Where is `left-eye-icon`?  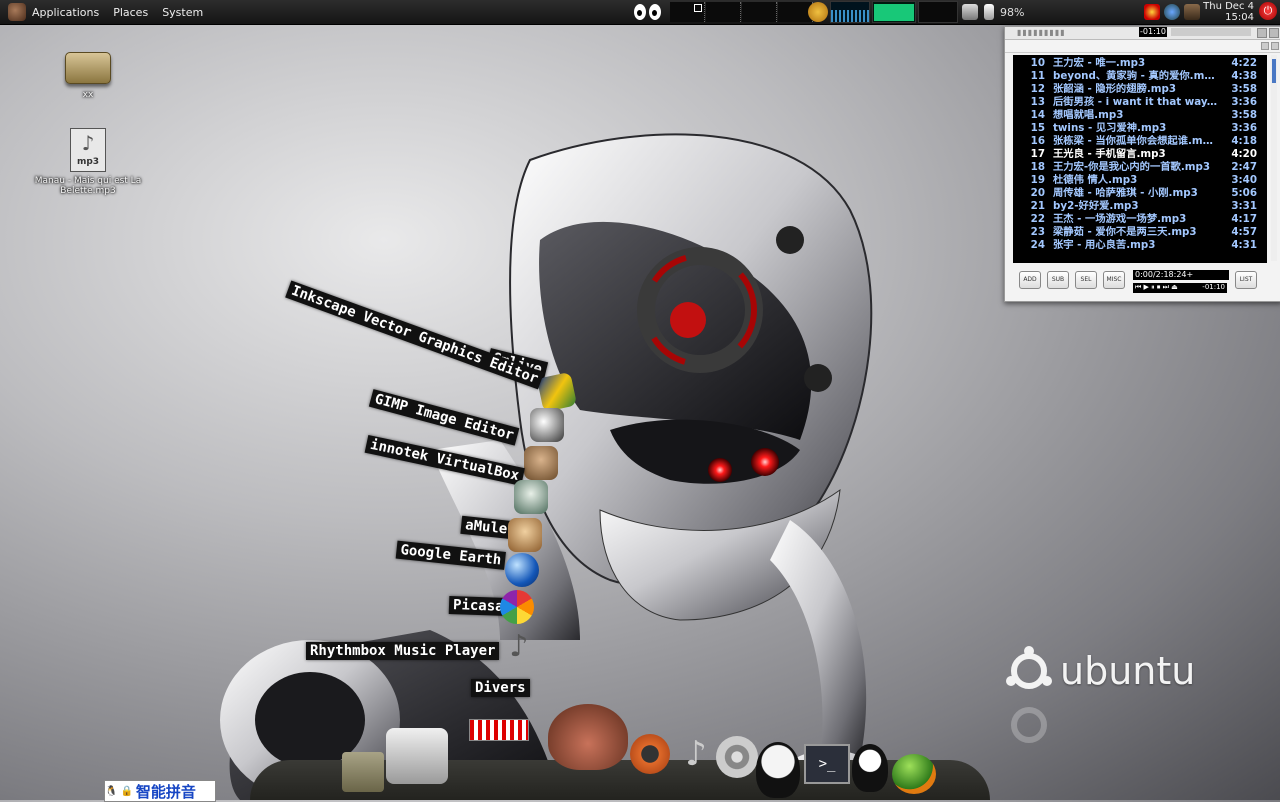
left-eye-icon is located at coordinates (640, 12).